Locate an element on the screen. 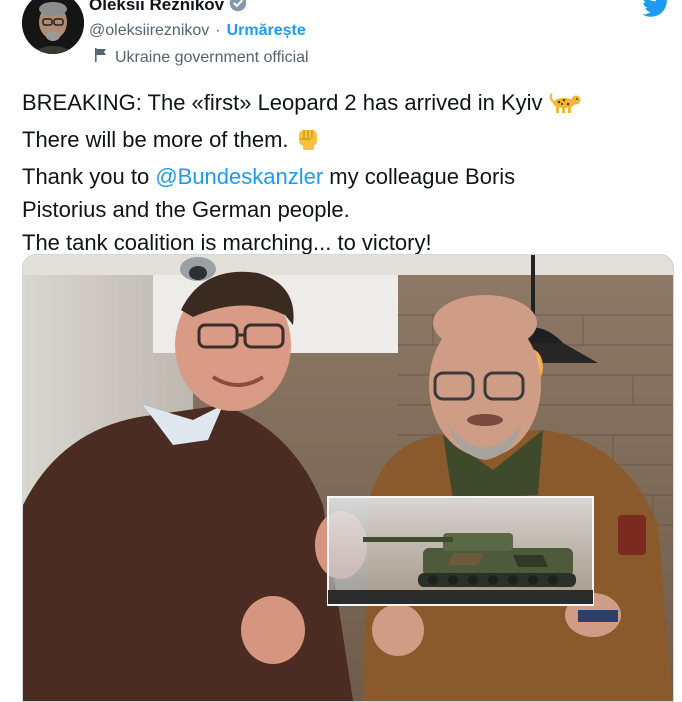  author-name-row: Oleksii Reznikov is located at coordinates (168, 7).